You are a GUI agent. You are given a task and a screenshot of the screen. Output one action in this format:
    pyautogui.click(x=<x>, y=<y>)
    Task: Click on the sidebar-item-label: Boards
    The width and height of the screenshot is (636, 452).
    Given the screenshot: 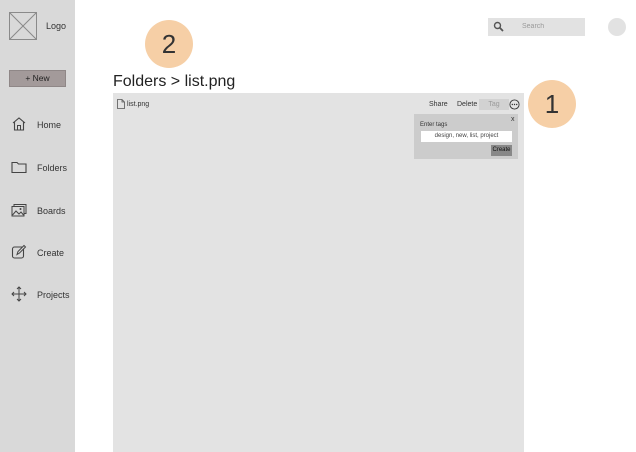 What is the action you would take?
    pyautogui.click(x=51, y=211)
    